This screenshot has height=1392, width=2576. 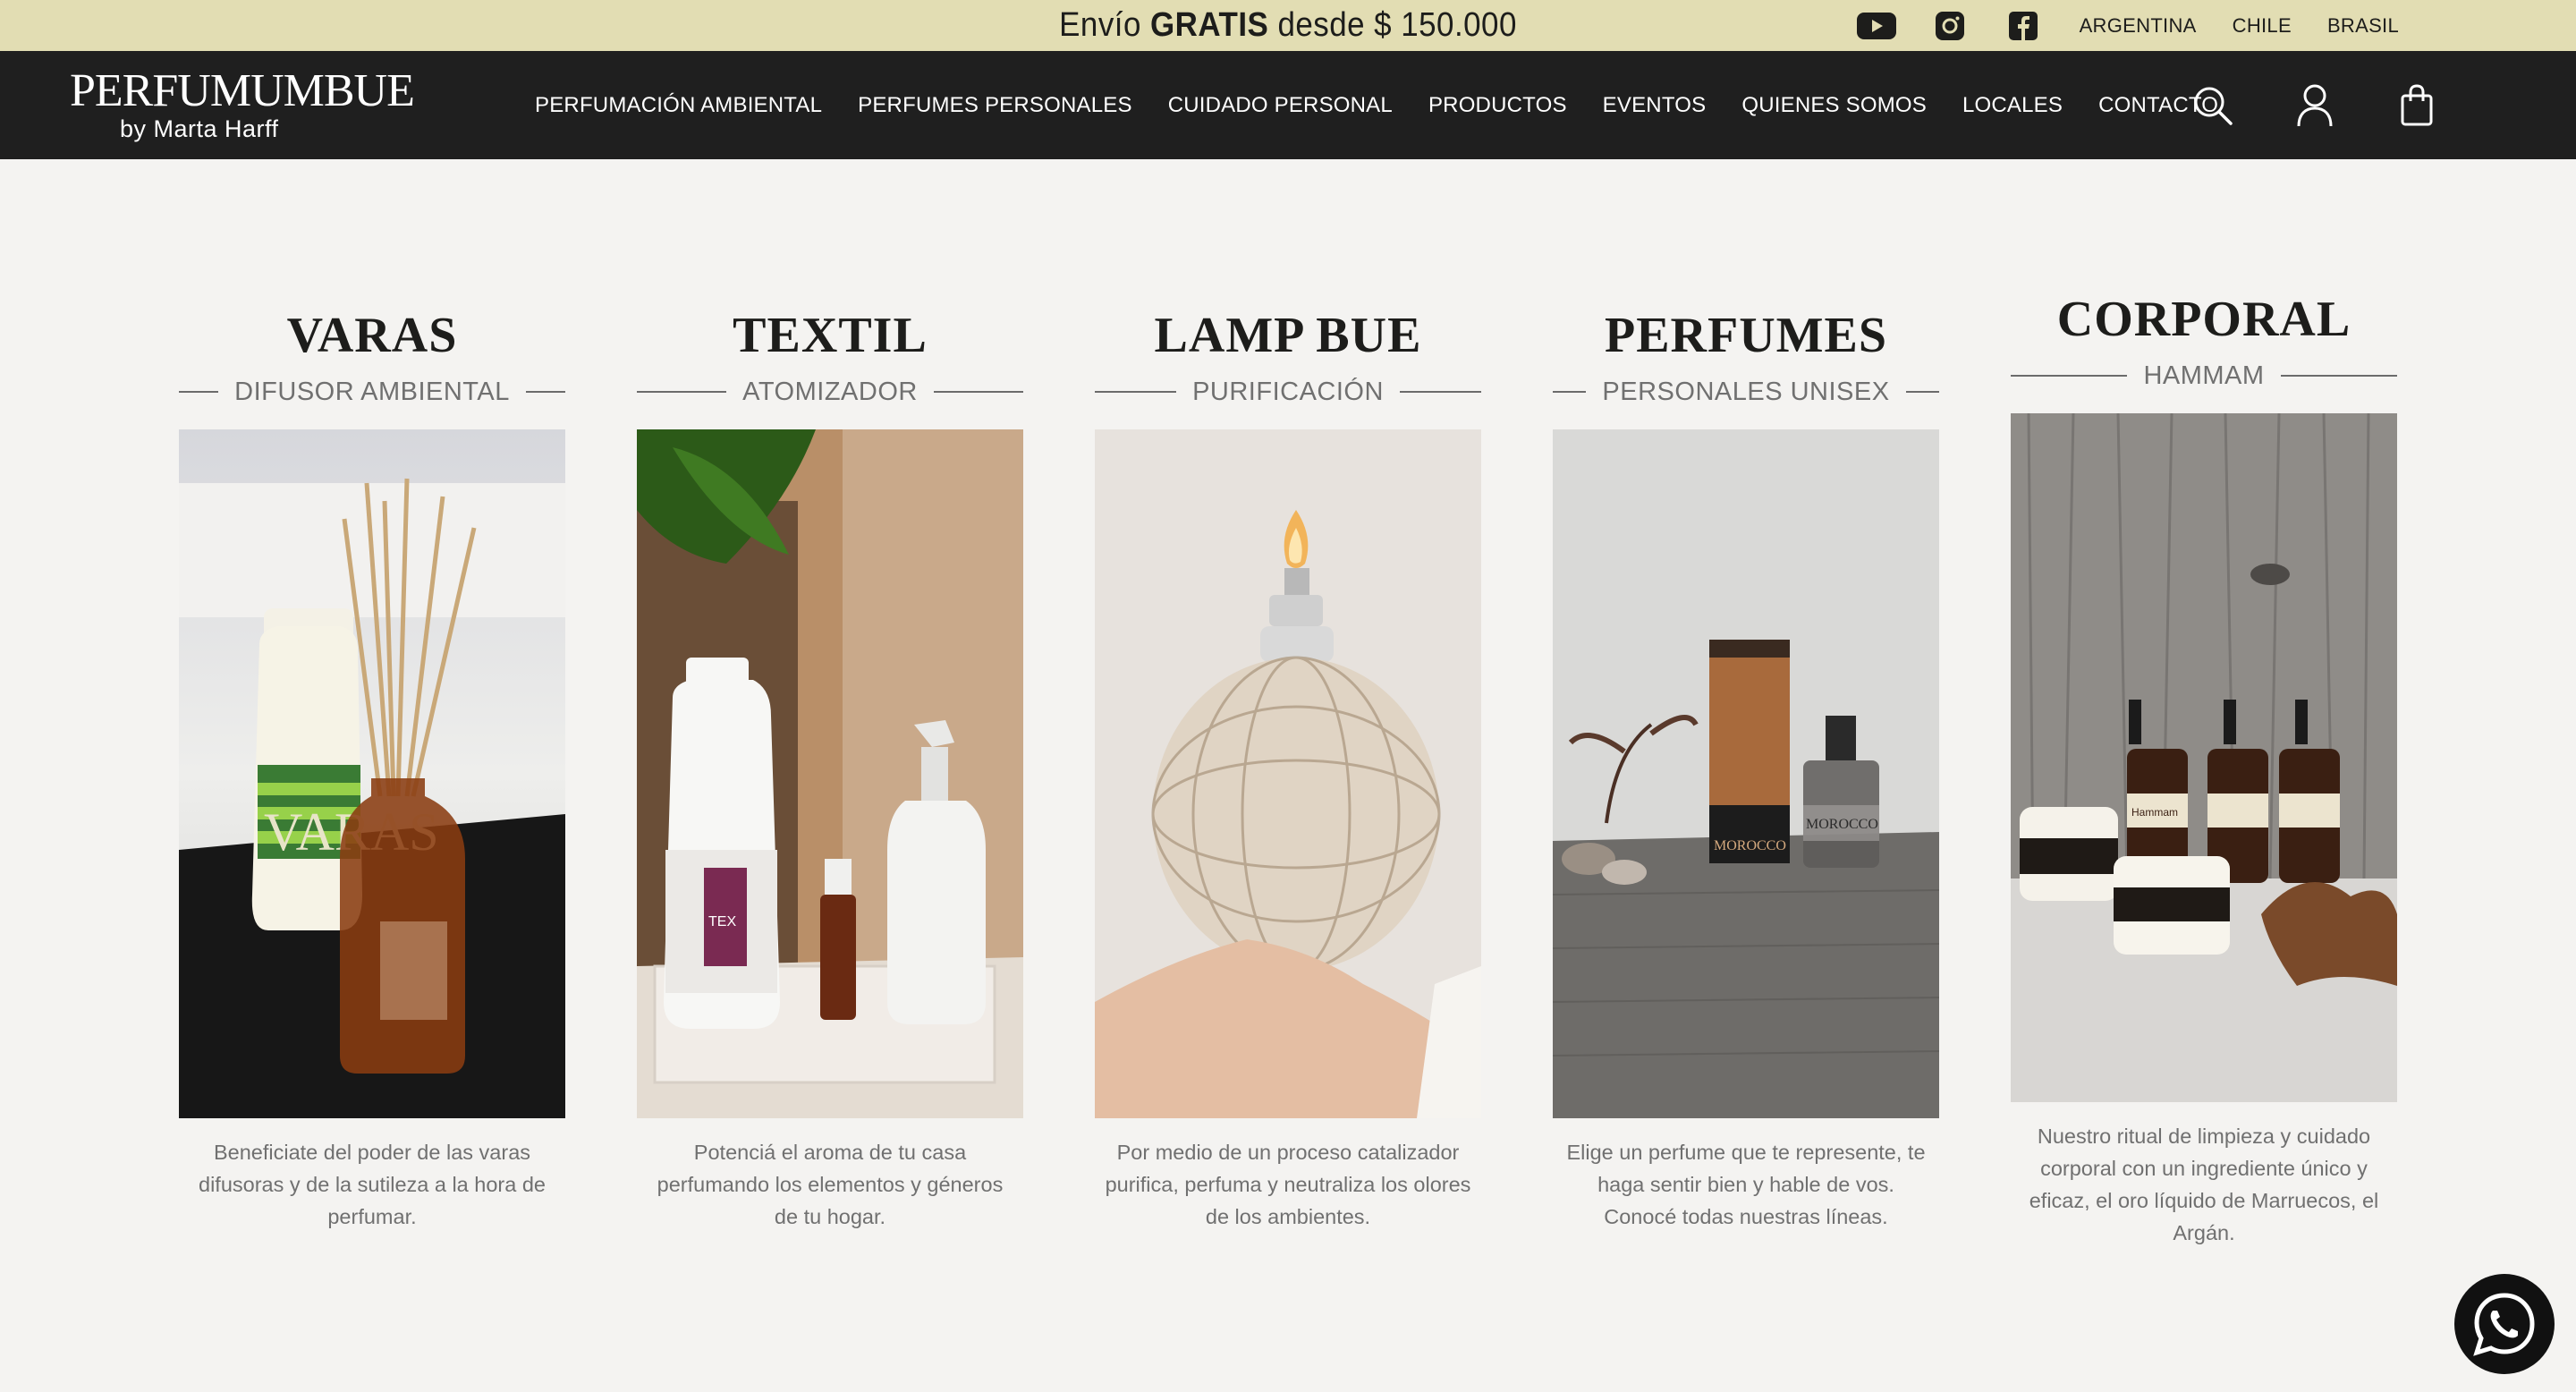 What do you see at coordinates (2262, 26) in the screenshot?
I see `country-chile: CHILE` at bounding box center [2262, 26].